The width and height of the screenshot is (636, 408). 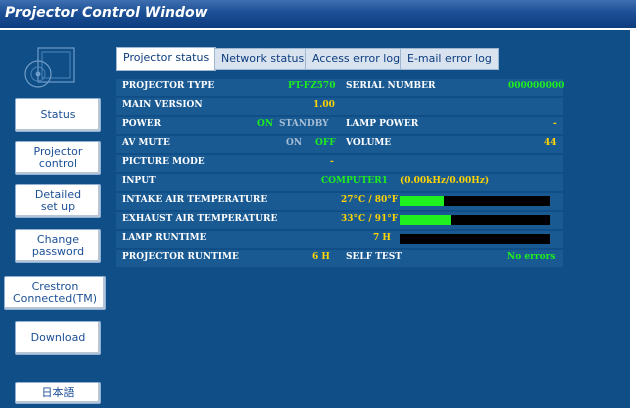 I want to click on self-test-label: SELF TEST, so click(x=374, y=257).